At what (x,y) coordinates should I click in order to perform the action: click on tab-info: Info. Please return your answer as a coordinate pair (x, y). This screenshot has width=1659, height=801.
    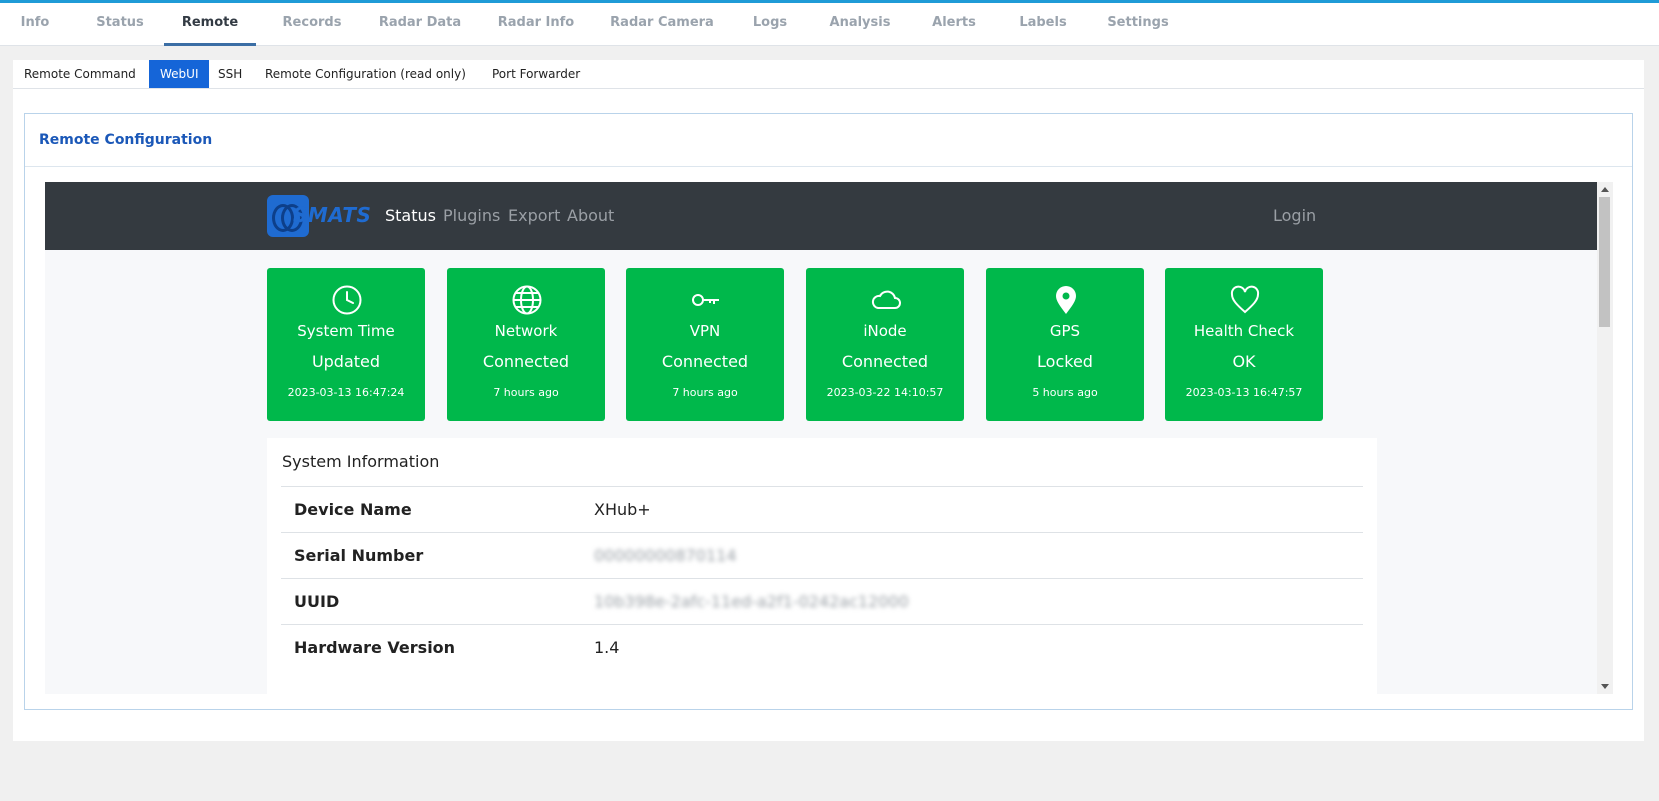
    Looking at the image, I should click on (35, 24).